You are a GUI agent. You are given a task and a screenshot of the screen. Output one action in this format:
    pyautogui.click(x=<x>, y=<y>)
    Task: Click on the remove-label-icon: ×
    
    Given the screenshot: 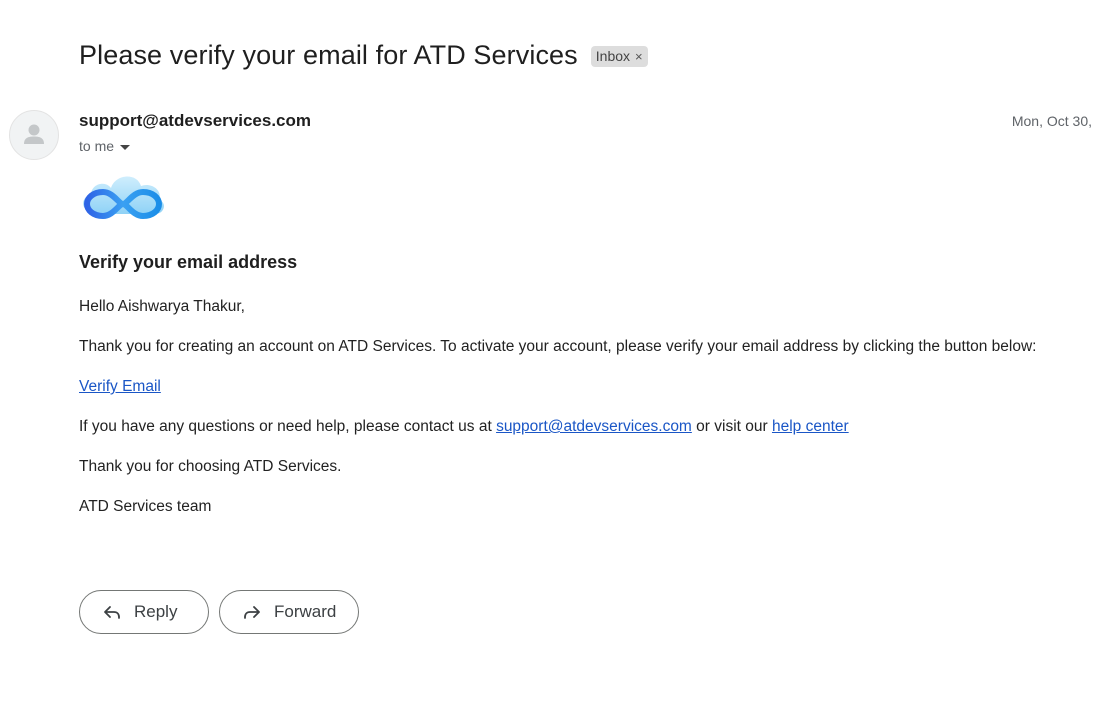 What is the action you would take?
    pyautogui.click(x=639, y=56)
    